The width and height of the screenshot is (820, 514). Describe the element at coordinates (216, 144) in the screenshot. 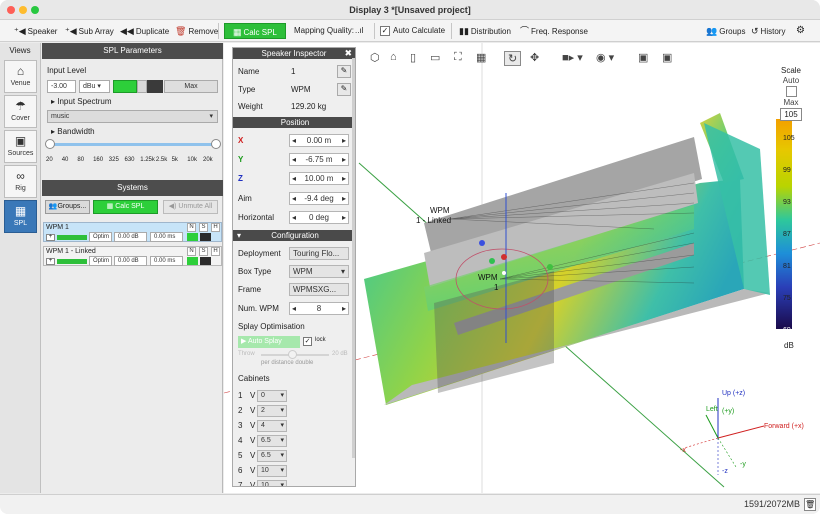

I see `bandwidth-high-handle` at that location.